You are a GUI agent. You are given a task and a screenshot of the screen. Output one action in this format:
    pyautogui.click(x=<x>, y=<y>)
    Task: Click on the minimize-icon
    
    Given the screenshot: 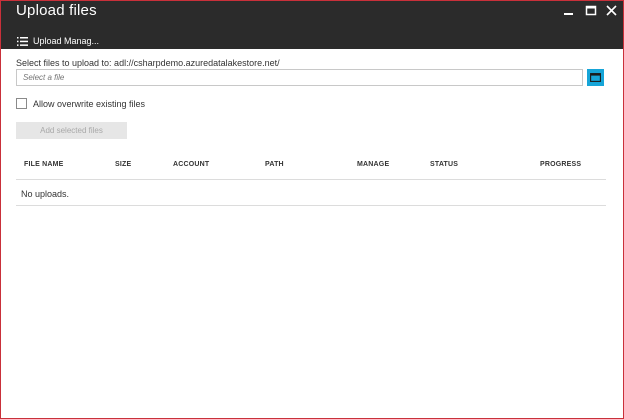 What is the action you would take?
    pyautogui.click(x=568, y=14)
    